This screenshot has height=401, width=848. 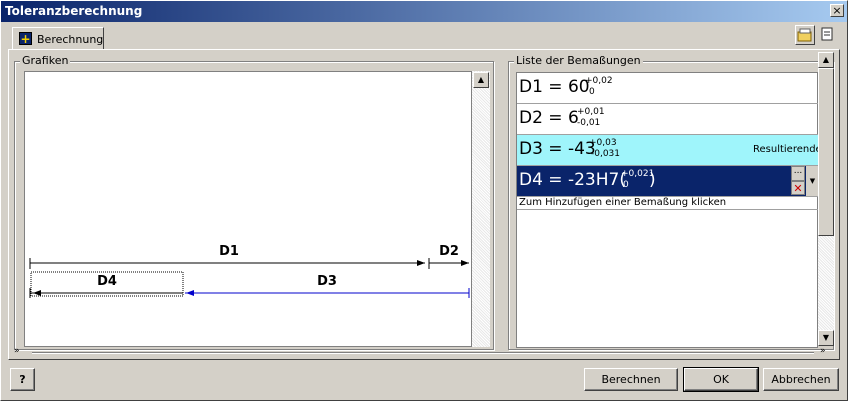 I want to click on dimension-close-paren: ), so click(x=652, y=180).